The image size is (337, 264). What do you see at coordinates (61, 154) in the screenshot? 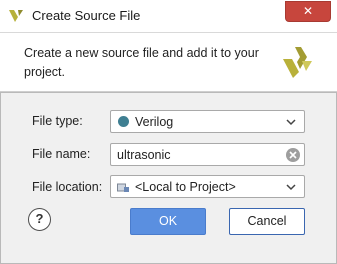
I see `file-name-label: File name:` at bounding box center [61, 154].